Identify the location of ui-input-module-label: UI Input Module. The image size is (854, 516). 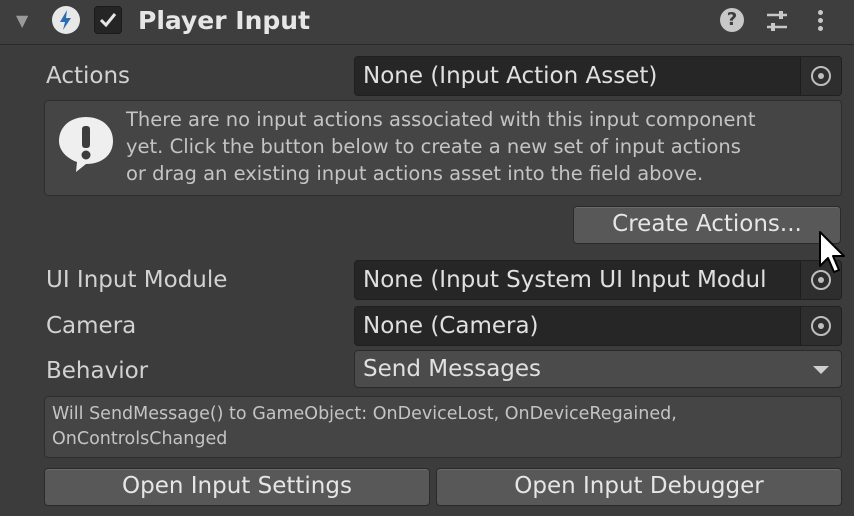
(137, 280).